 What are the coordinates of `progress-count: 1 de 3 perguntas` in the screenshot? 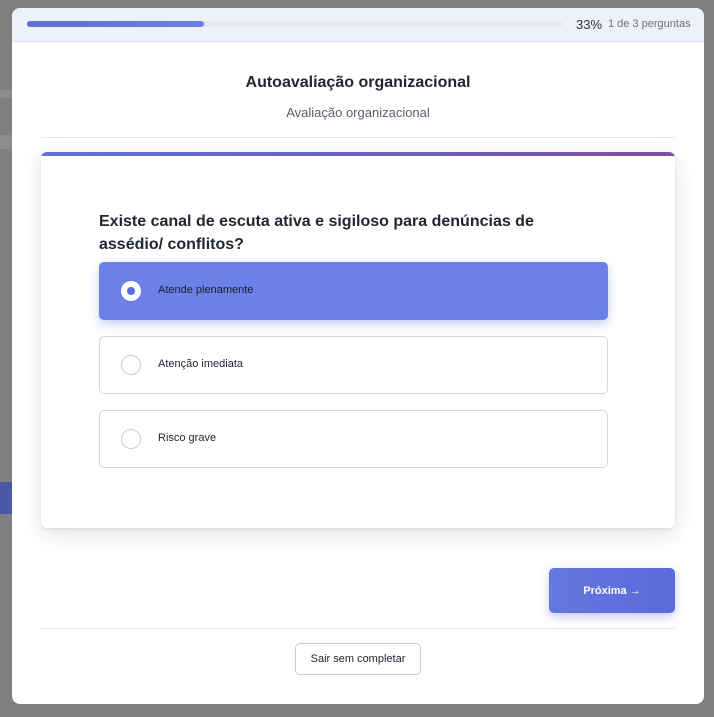 It's located at (649, 24).